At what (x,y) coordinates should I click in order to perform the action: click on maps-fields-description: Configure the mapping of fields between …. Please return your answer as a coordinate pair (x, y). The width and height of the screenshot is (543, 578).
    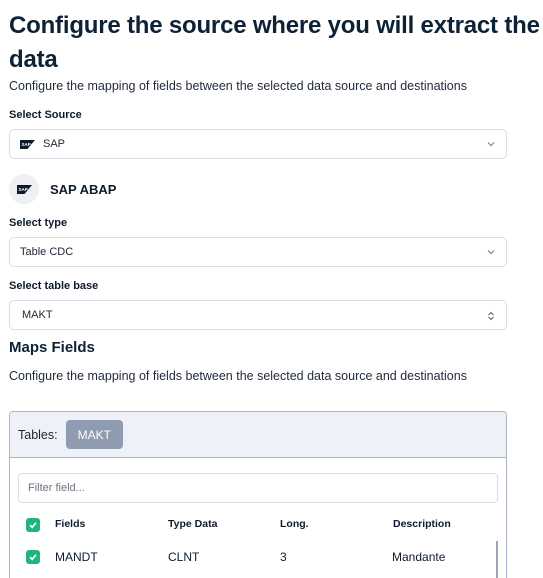
    Looking at the image, I should click on (238, 376).